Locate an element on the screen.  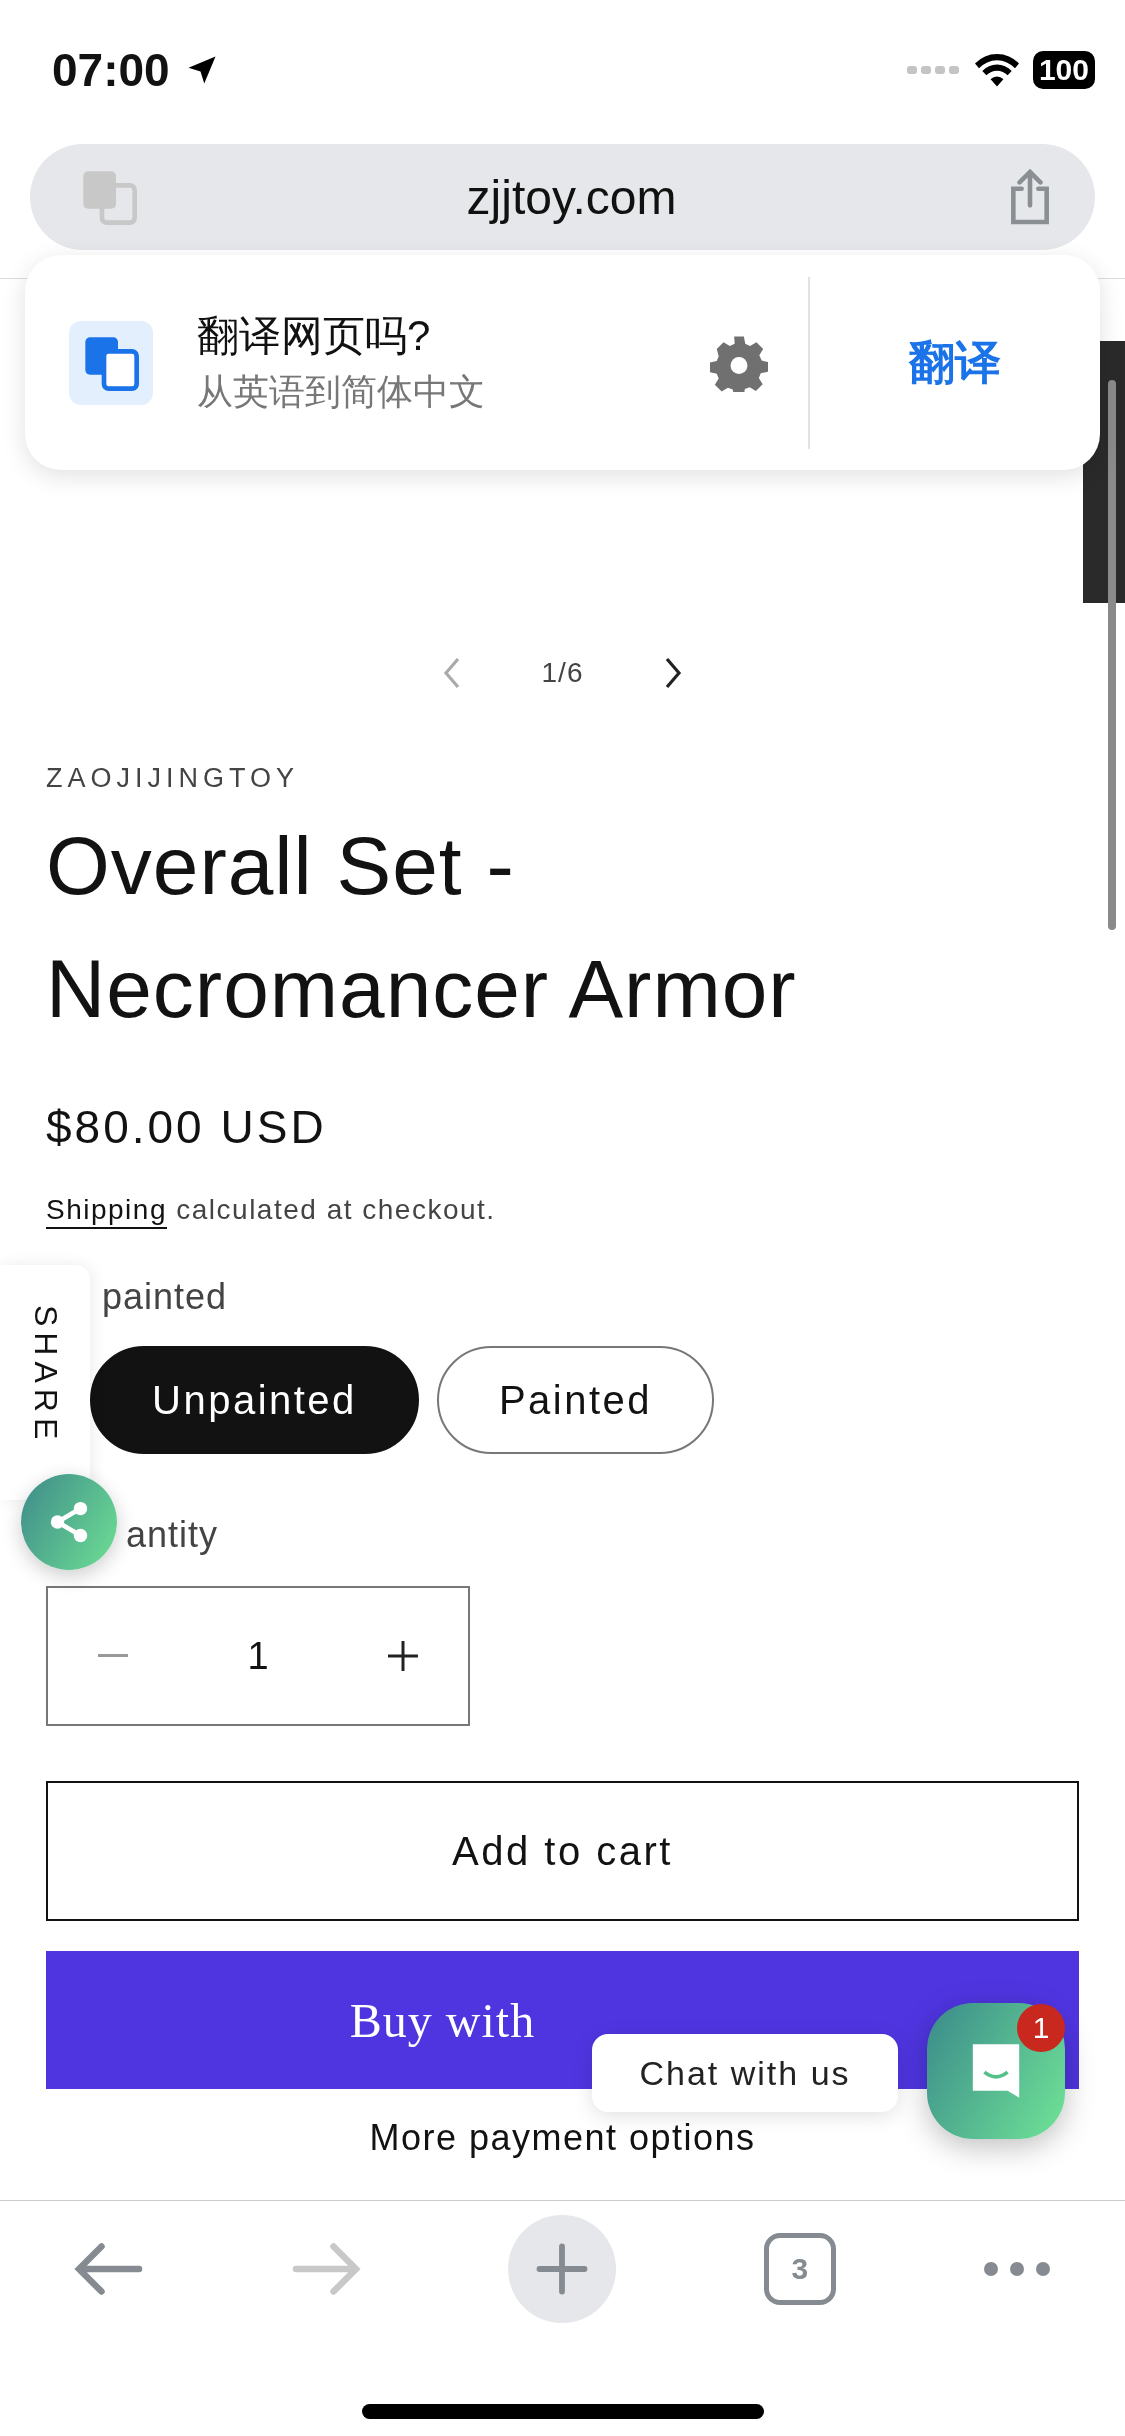
product-price: $80.00 USD is located at coordinates (187, 1127).